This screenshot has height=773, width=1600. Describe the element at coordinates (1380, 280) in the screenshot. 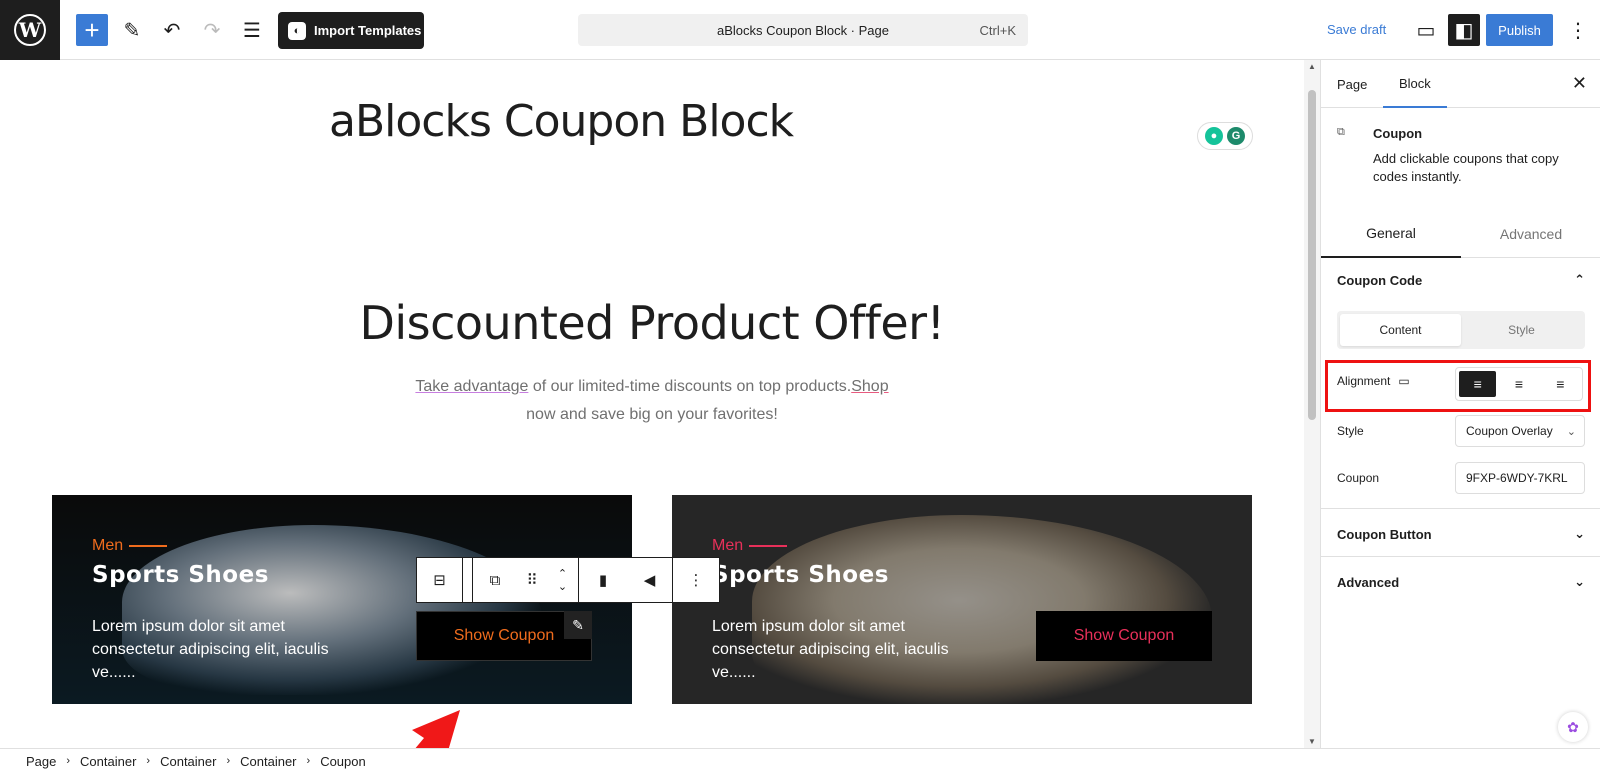

I see `panel-title: Coupon Code` at that location.